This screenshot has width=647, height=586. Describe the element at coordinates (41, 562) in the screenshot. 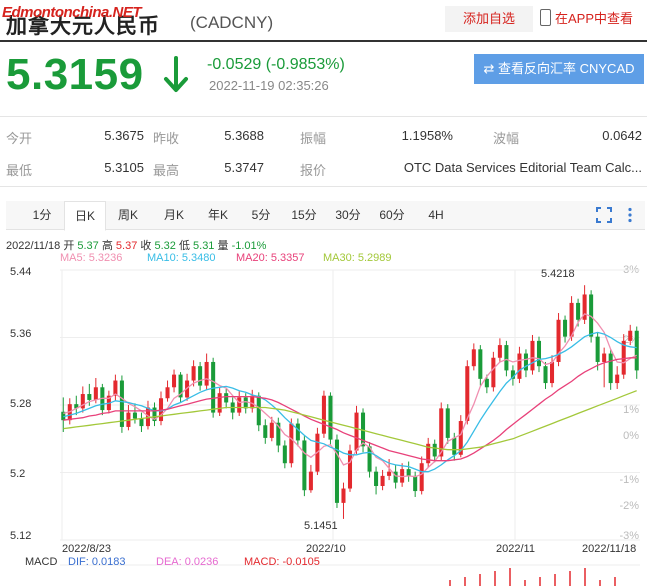

I see `macd-label: MACD` at that location.